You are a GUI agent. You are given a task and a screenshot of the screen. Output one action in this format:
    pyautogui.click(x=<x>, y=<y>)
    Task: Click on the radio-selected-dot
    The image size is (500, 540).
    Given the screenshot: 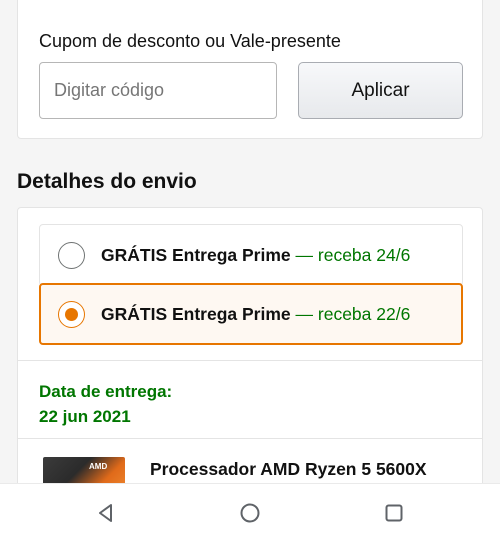 What is the action you would take?
    pyautogui.click(x=71, y=314)
    